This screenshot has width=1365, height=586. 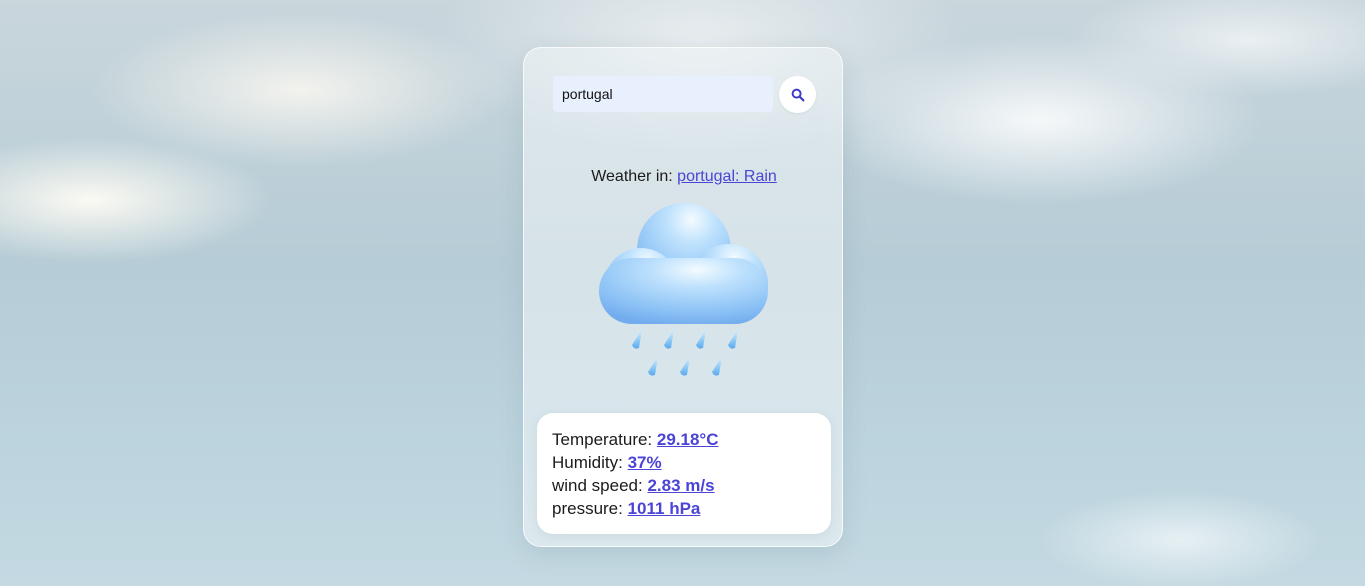 I want to click on pressure-value: 1011 hPa, so click(x=664, y=508).